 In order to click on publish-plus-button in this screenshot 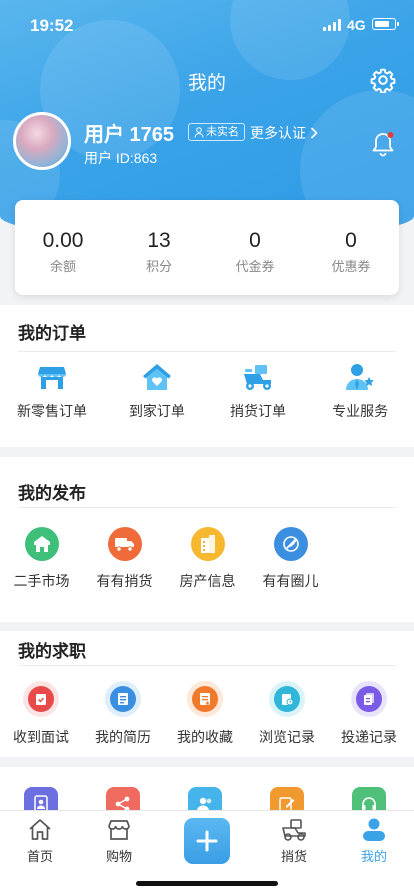, I will do `click(207, 841)`.